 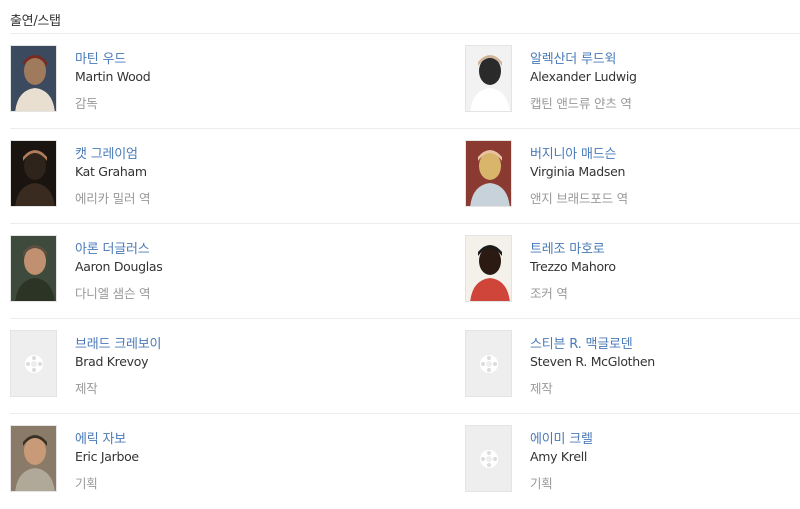 I want to click on person-role: 조커 역, so click(x=549, y=293).